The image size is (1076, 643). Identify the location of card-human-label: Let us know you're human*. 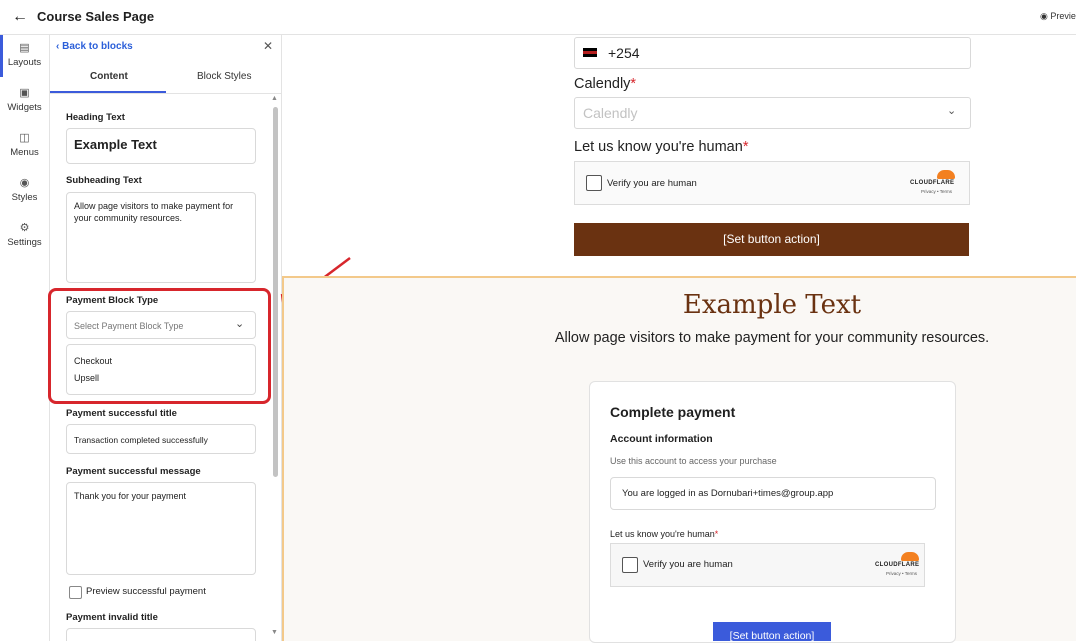
(664, 534).